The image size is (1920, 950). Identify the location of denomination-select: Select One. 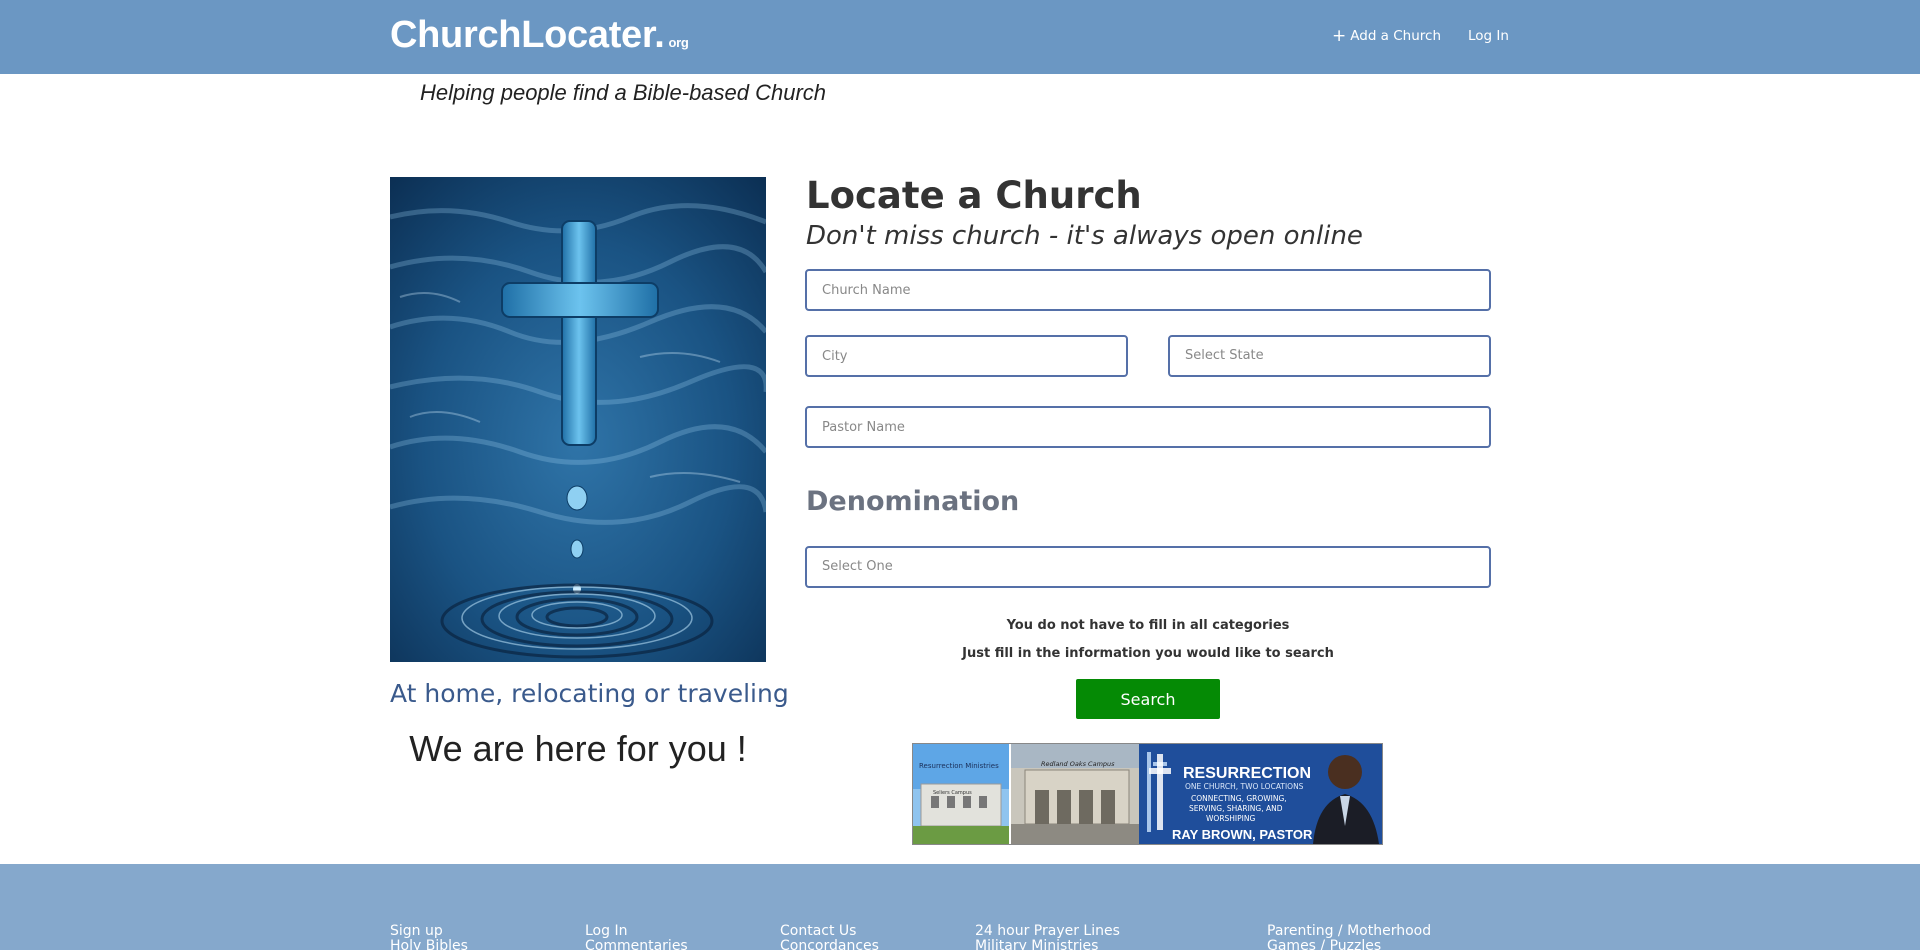
(1148, 567).